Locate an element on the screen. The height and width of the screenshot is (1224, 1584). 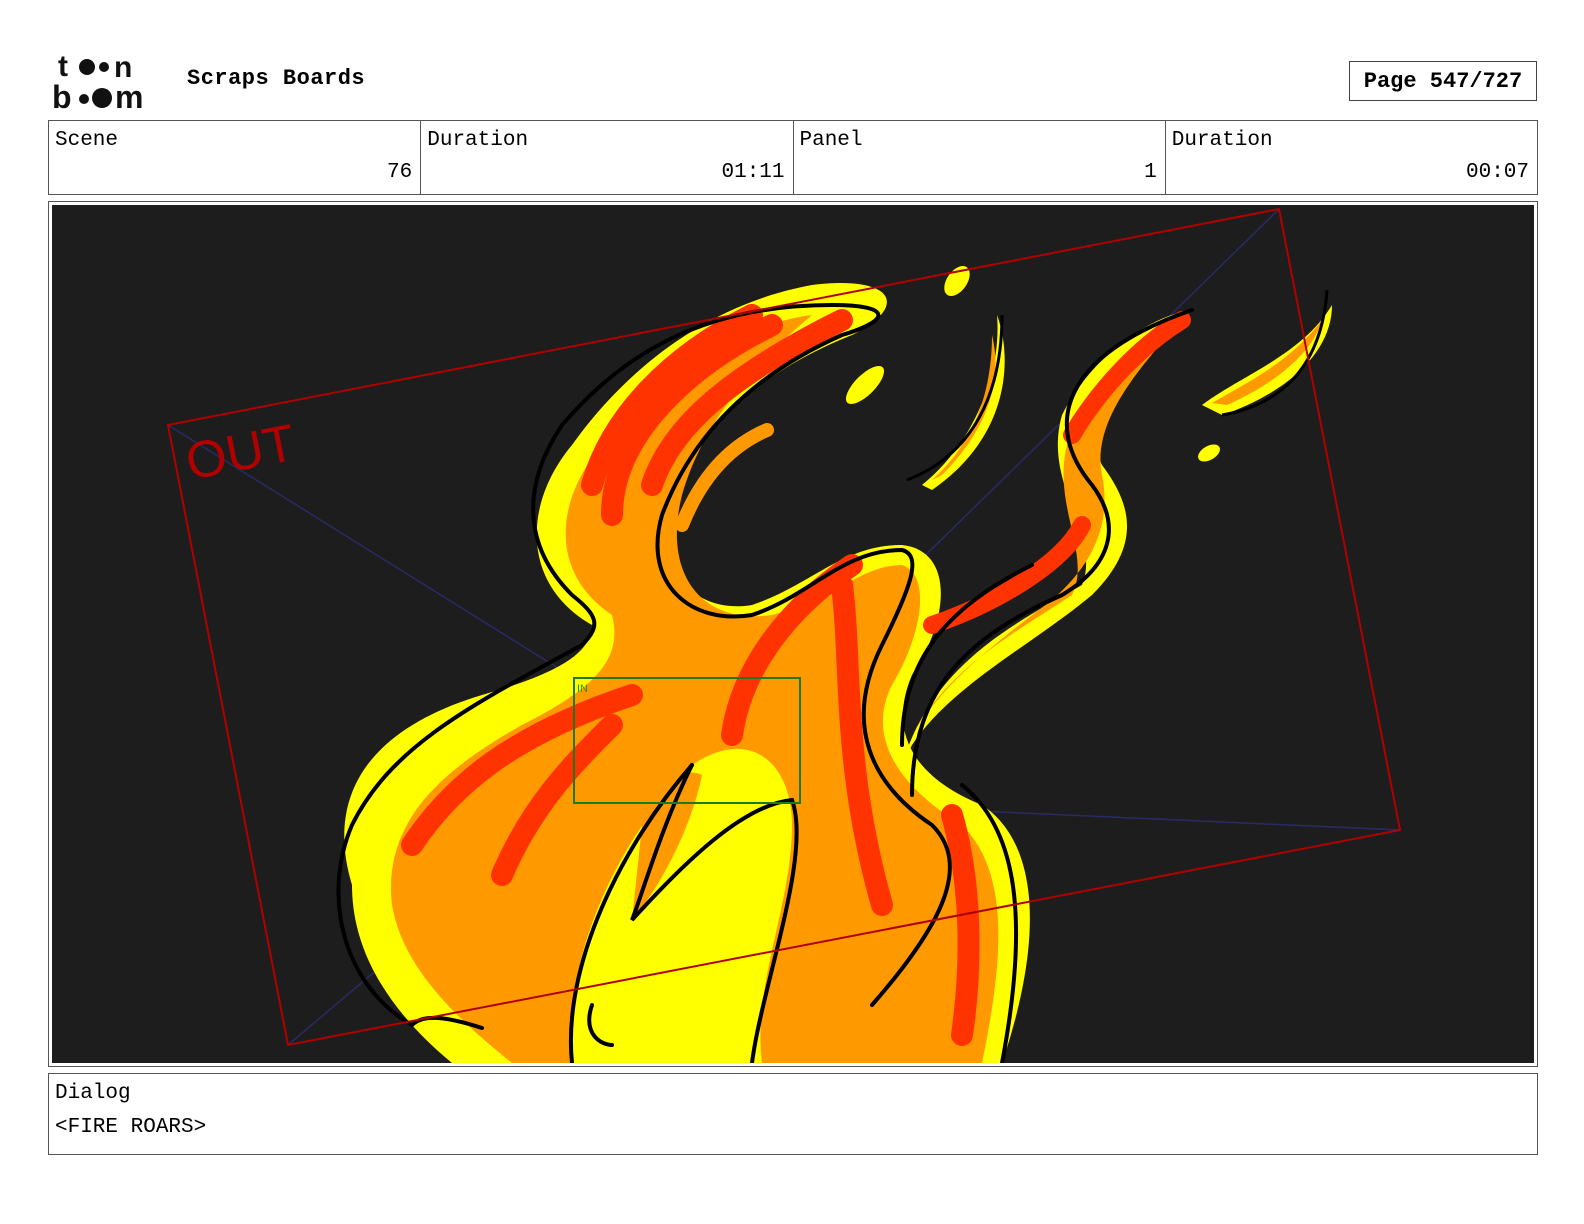
panel-cell: Panel 1 is located at coordinates (980, 157).